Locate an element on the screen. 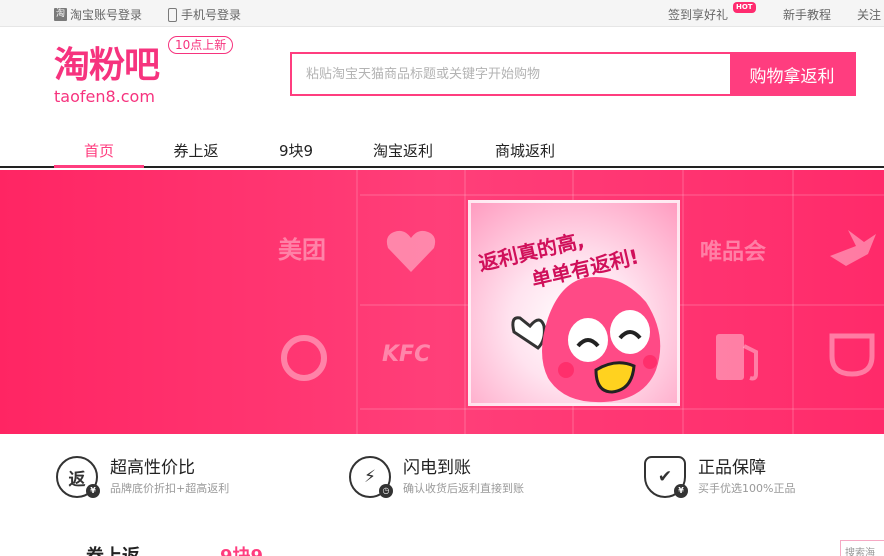 Image resolution: width=884 pixels, height=556 pixels. phone-login-link: 手机号登录 is located at coordinates (204, 14).